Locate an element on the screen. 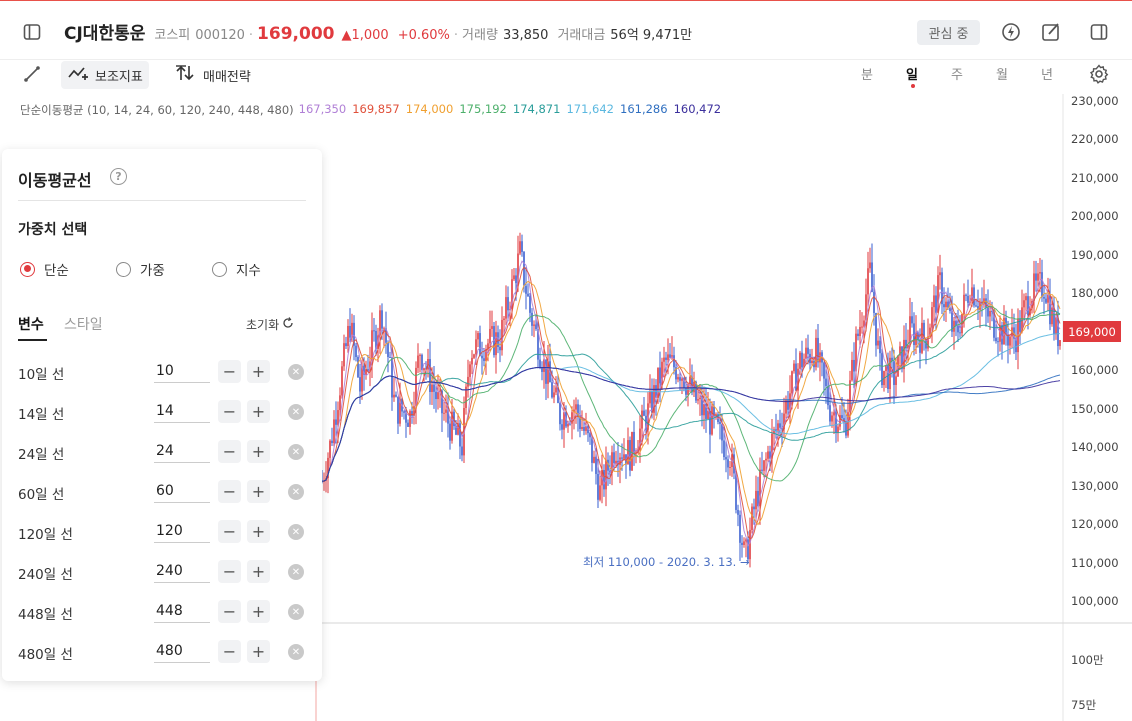 The height and width of the screenshot is (721, 1132). reset-button: 초기화 is located at coordinates (270, 324).